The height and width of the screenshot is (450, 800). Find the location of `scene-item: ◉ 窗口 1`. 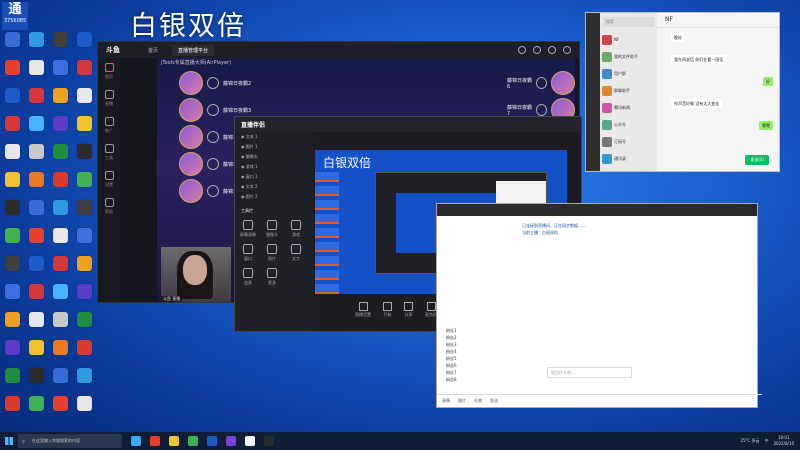

scene-item: ◉ 窗口 1 is located at coordinates (274, 177).